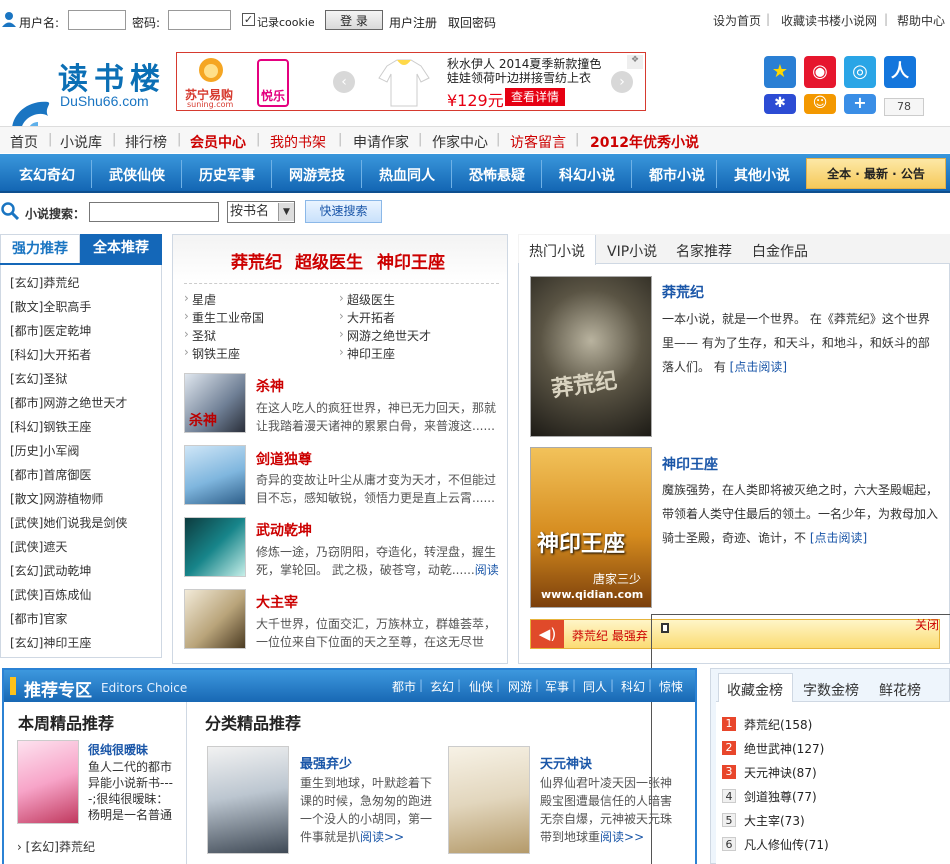 The height and width of the screenshot is (864, 950). Describe the element at coordinates (927, 624) in the screenshot. I see `close-popup-link: 关闭` at that location.